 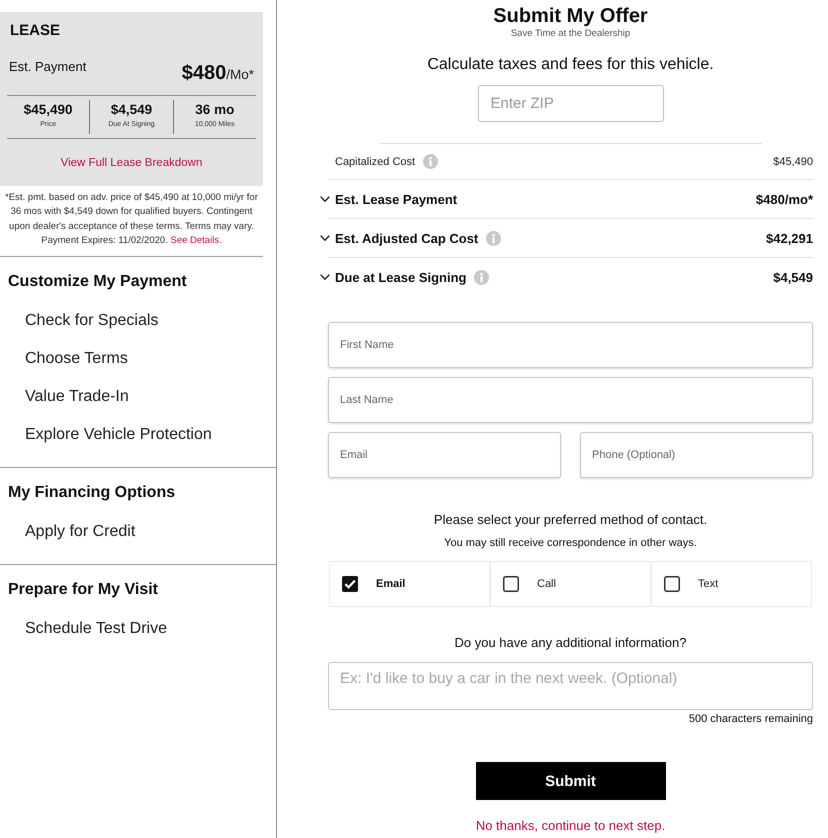 What do you see at coordinates (83, 590) in the screenshot?
I see `section-heading: Prepare for My Visit` at bounding box center [83, 590].